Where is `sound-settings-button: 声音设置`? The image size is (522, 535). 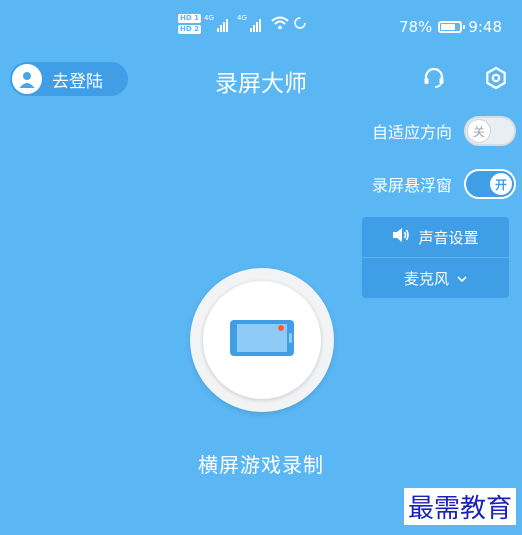 sound-settings-button: 声音设置 is located at coordinates (435, 237).